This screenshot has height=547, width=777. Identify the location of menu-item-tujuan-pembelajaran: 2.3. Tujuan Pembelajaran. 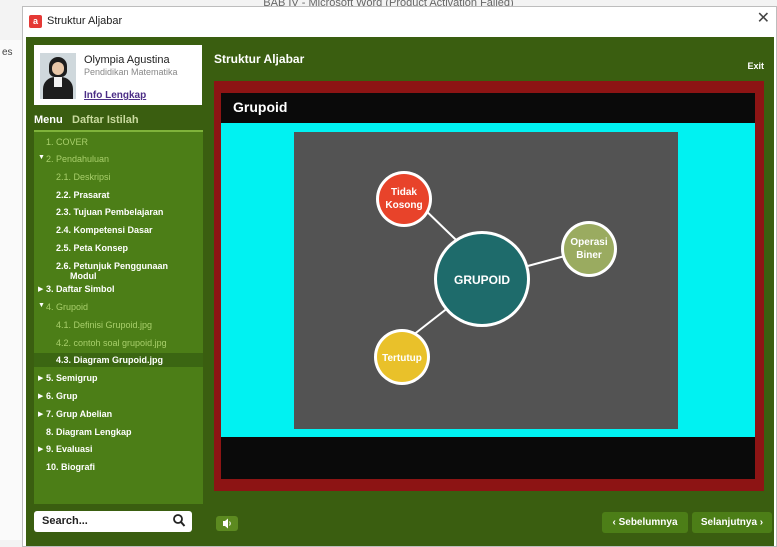
(109, 212).